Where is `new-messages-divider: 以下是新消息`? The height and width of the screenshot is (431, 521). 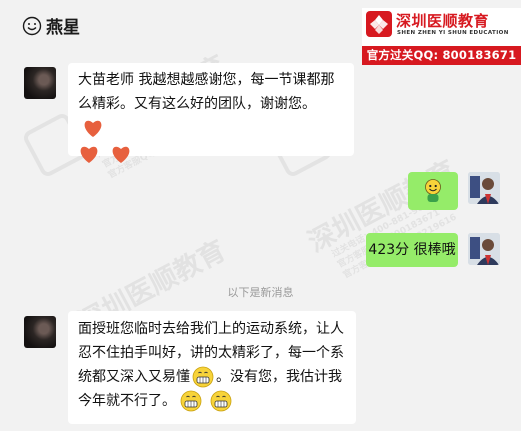 new-messages-divider: 以下是新消息 is located at coordinates (260, 292).